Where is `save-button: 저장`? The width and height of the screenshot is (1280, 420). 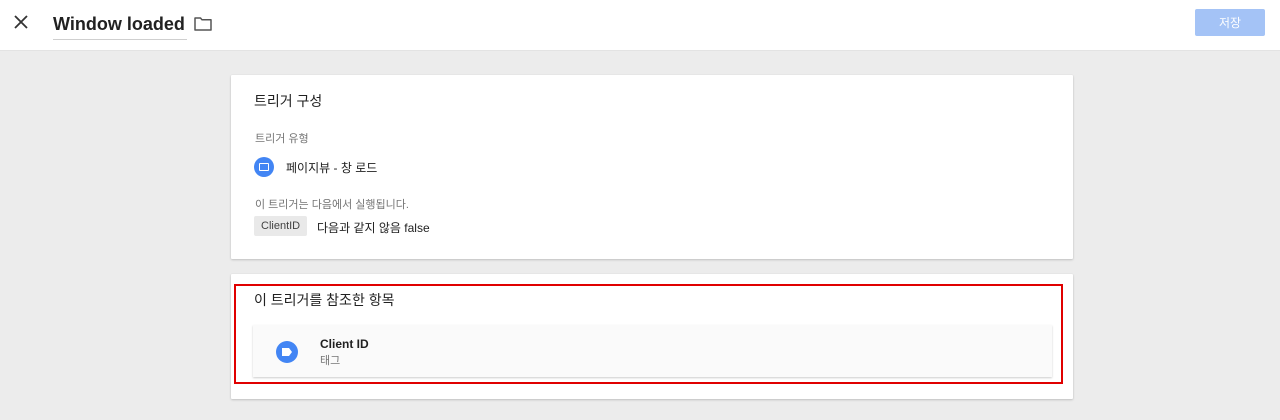
save-button: 저장 is located at coordinates (1230, 22).